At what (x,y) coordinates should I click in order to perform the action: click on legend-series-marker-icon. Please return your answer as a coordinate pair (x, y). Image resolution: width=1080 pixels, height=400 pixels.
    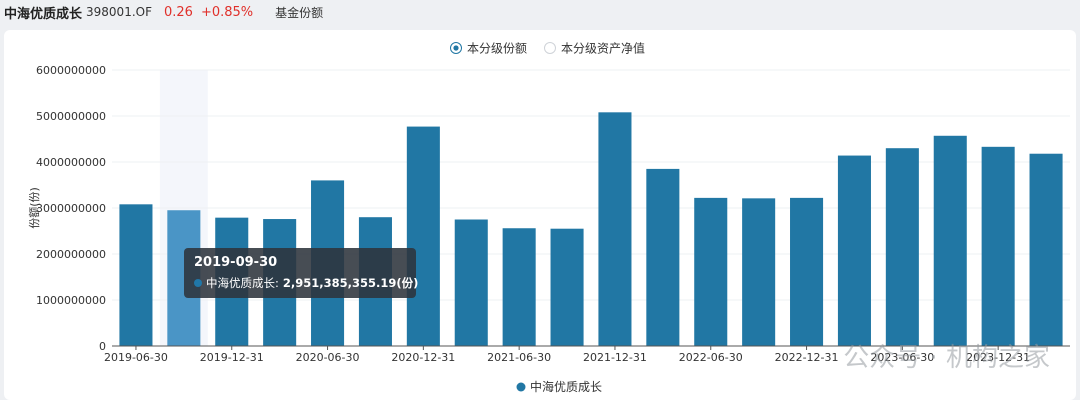
    Looking at the image, I should click on (521, 387).